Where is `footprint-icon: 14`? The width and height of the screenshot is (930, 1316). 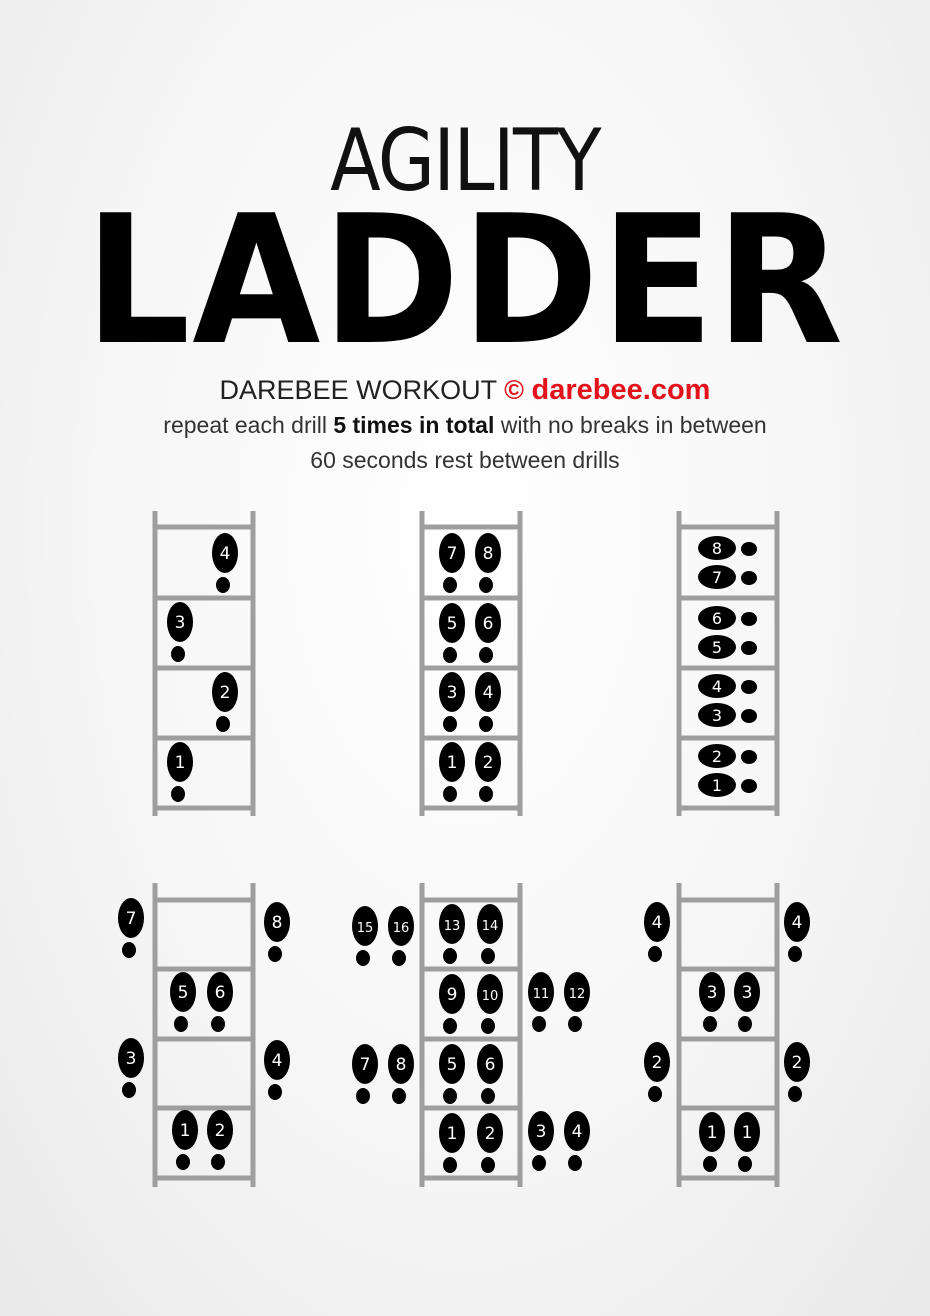
footprint-icon: 14 is located at coordinates (490, 934).